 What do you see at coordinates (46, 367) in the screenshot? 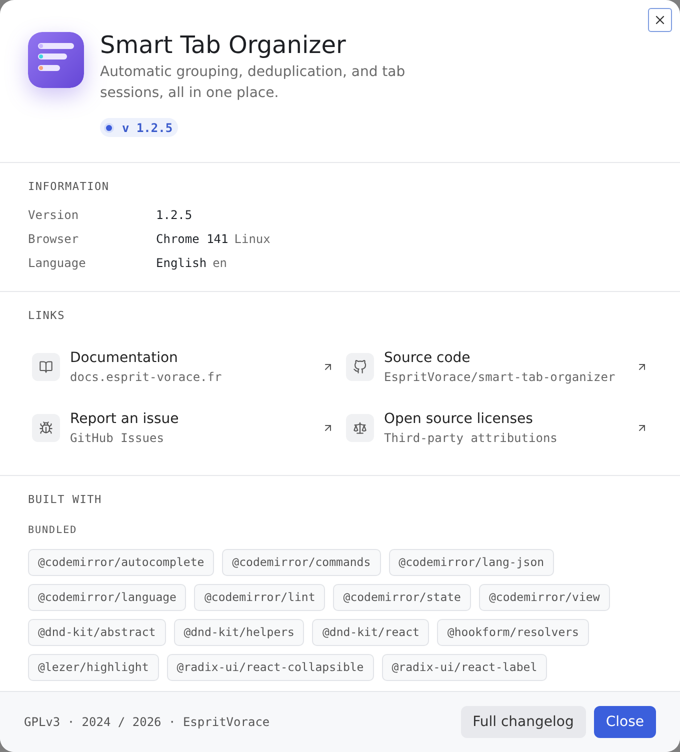
I see `book-icon` at bounding box center [46, 367].